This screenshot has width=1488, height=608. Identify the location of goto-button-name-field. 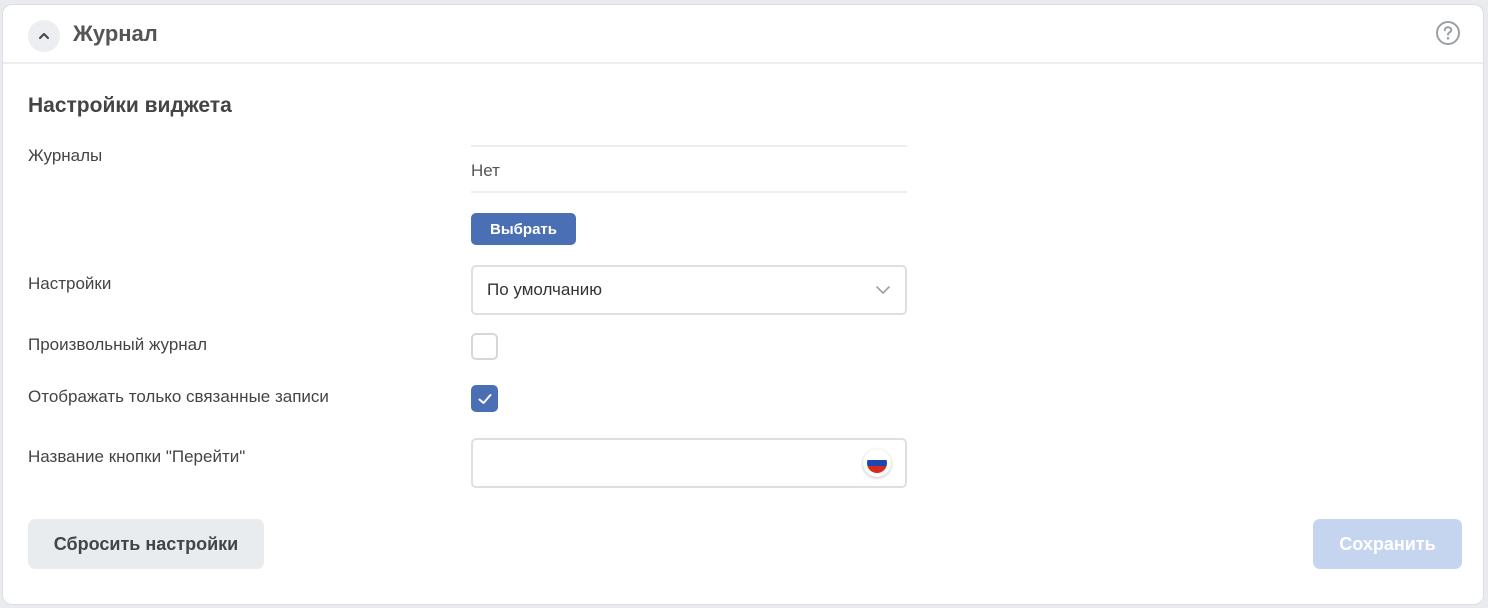
(689, 463).